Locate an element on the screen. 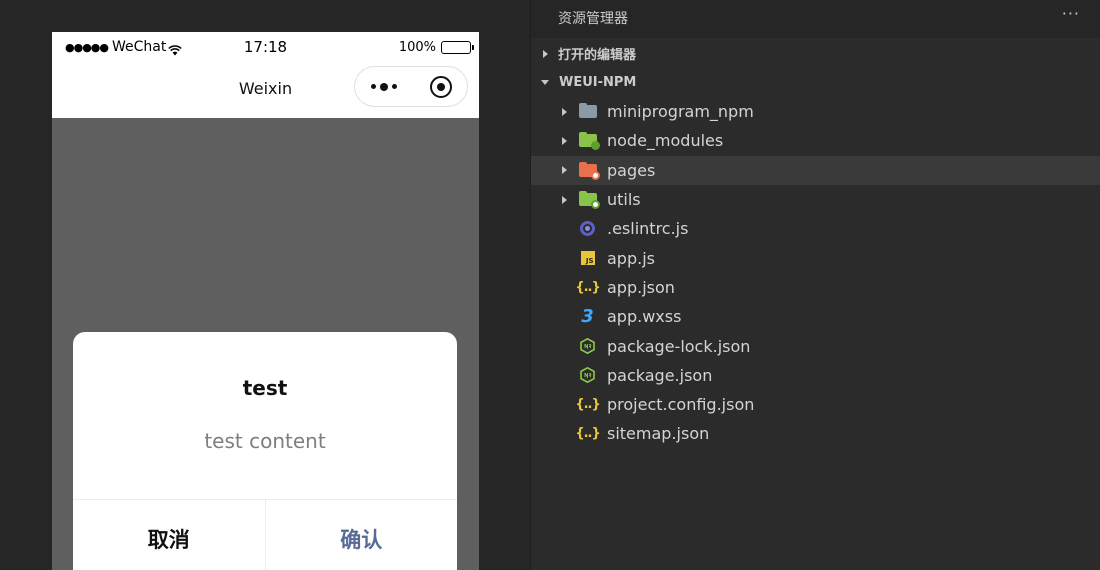 This screenshot has height=570, width=1100. tree-item-project-config-json: {..} project.config.json is located at coordinates (815, 404).